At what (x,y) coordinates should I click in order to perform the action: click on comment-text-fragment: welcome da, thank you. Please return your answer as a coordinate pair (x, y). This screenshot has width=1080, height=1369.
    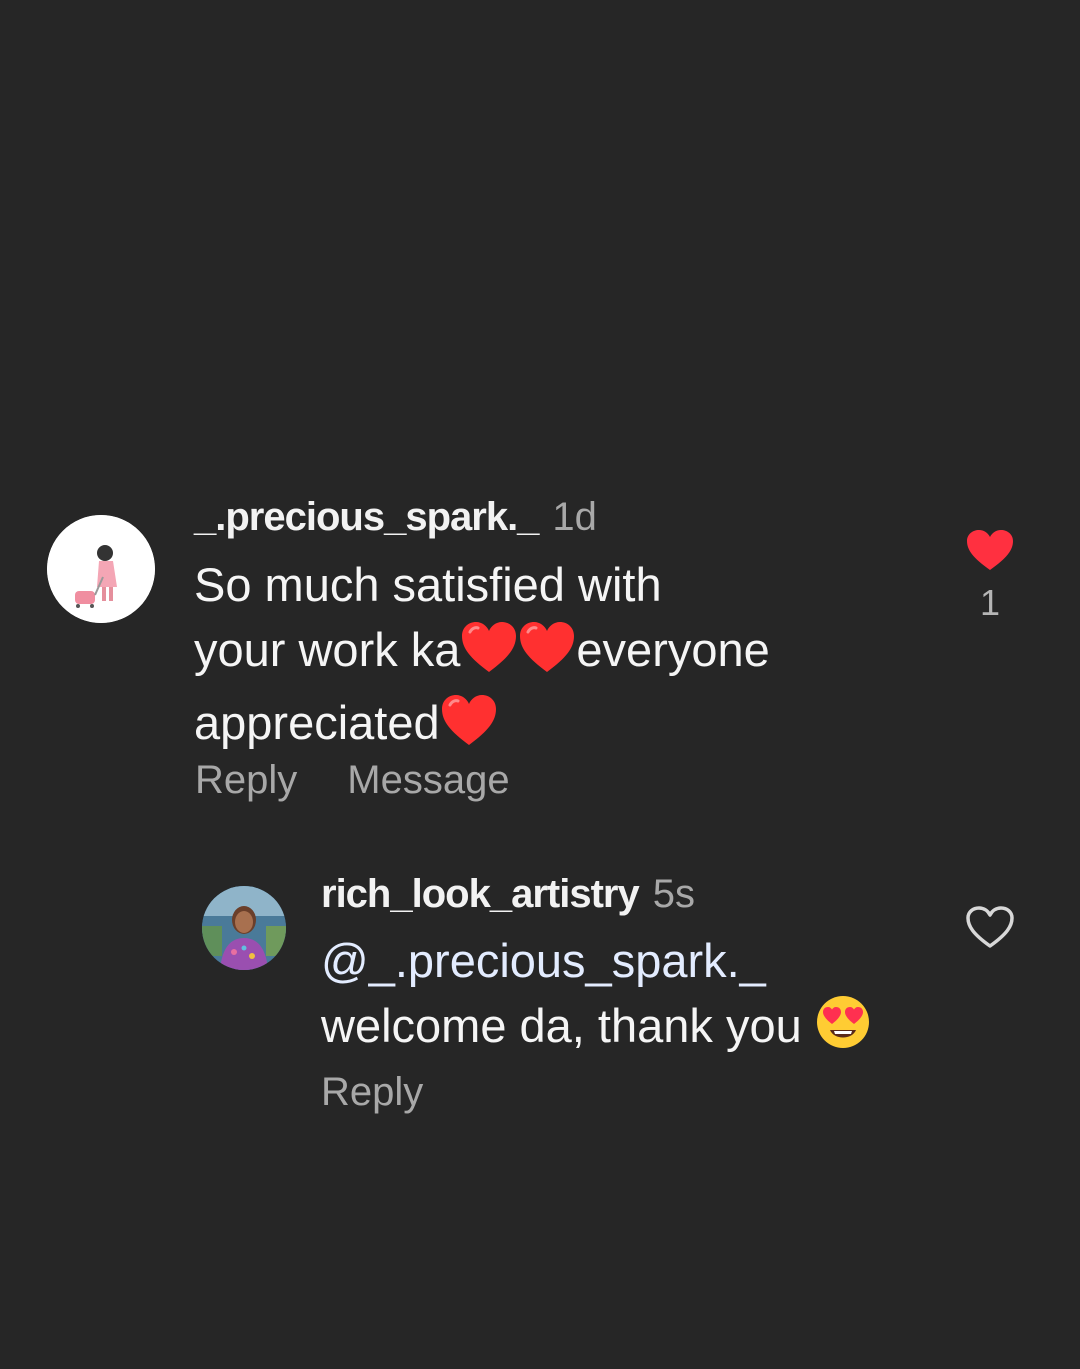
    Looking at the image, I should click on (568, 1025).